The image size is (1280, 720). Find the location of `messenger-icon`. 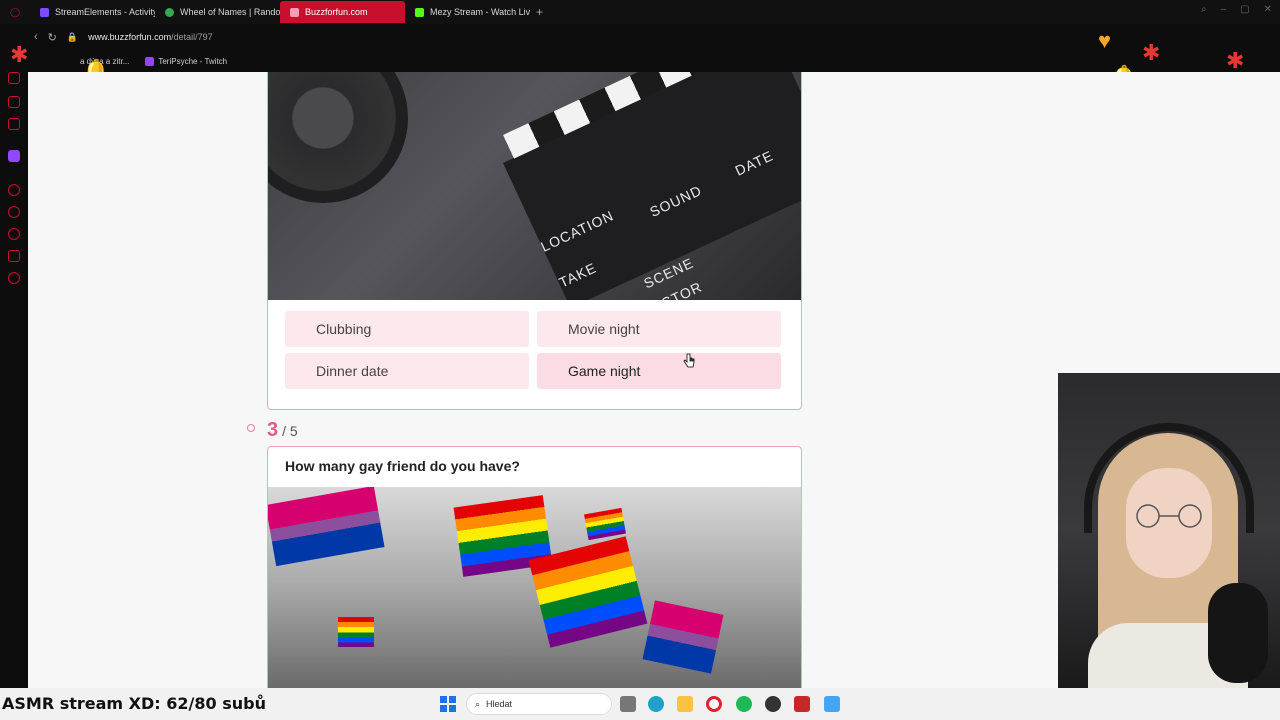

messenger-icon is located at coordinates (14, 102).